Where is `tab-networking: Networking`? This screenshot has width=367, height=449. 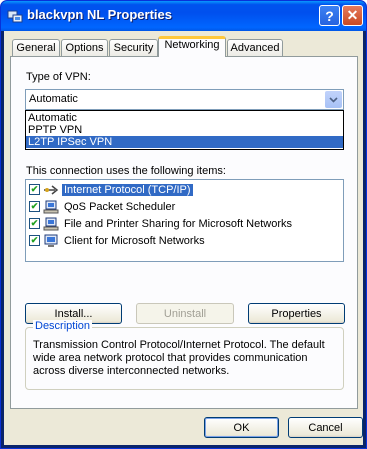 tab-networking: Networking is located at coordinates (192, 46).